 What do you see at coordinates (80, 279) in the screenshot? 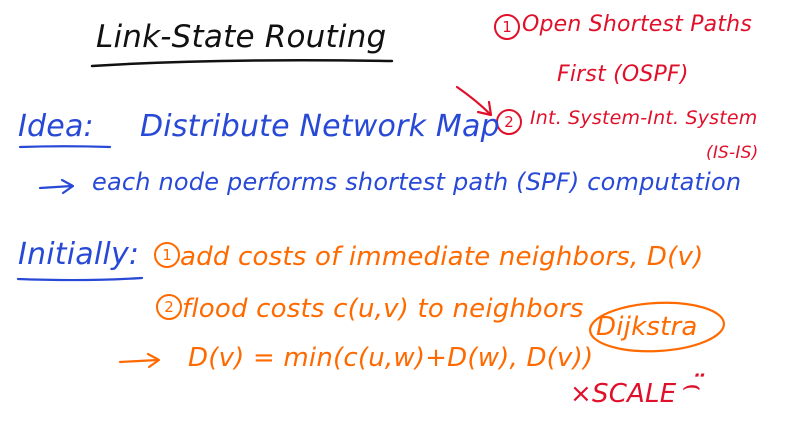
I see `initially-underline` at bounding box center [80, 279].